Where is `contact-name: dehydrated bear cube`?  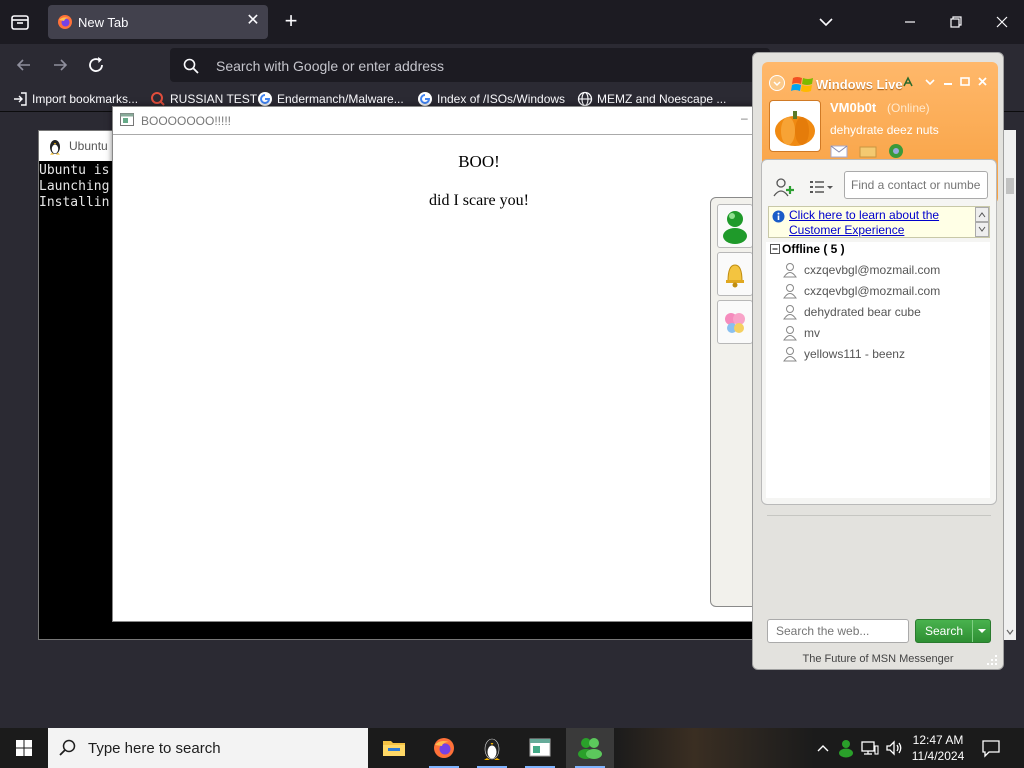 contact-name: dehydrated bear cube is located at coordinates (862, 312).